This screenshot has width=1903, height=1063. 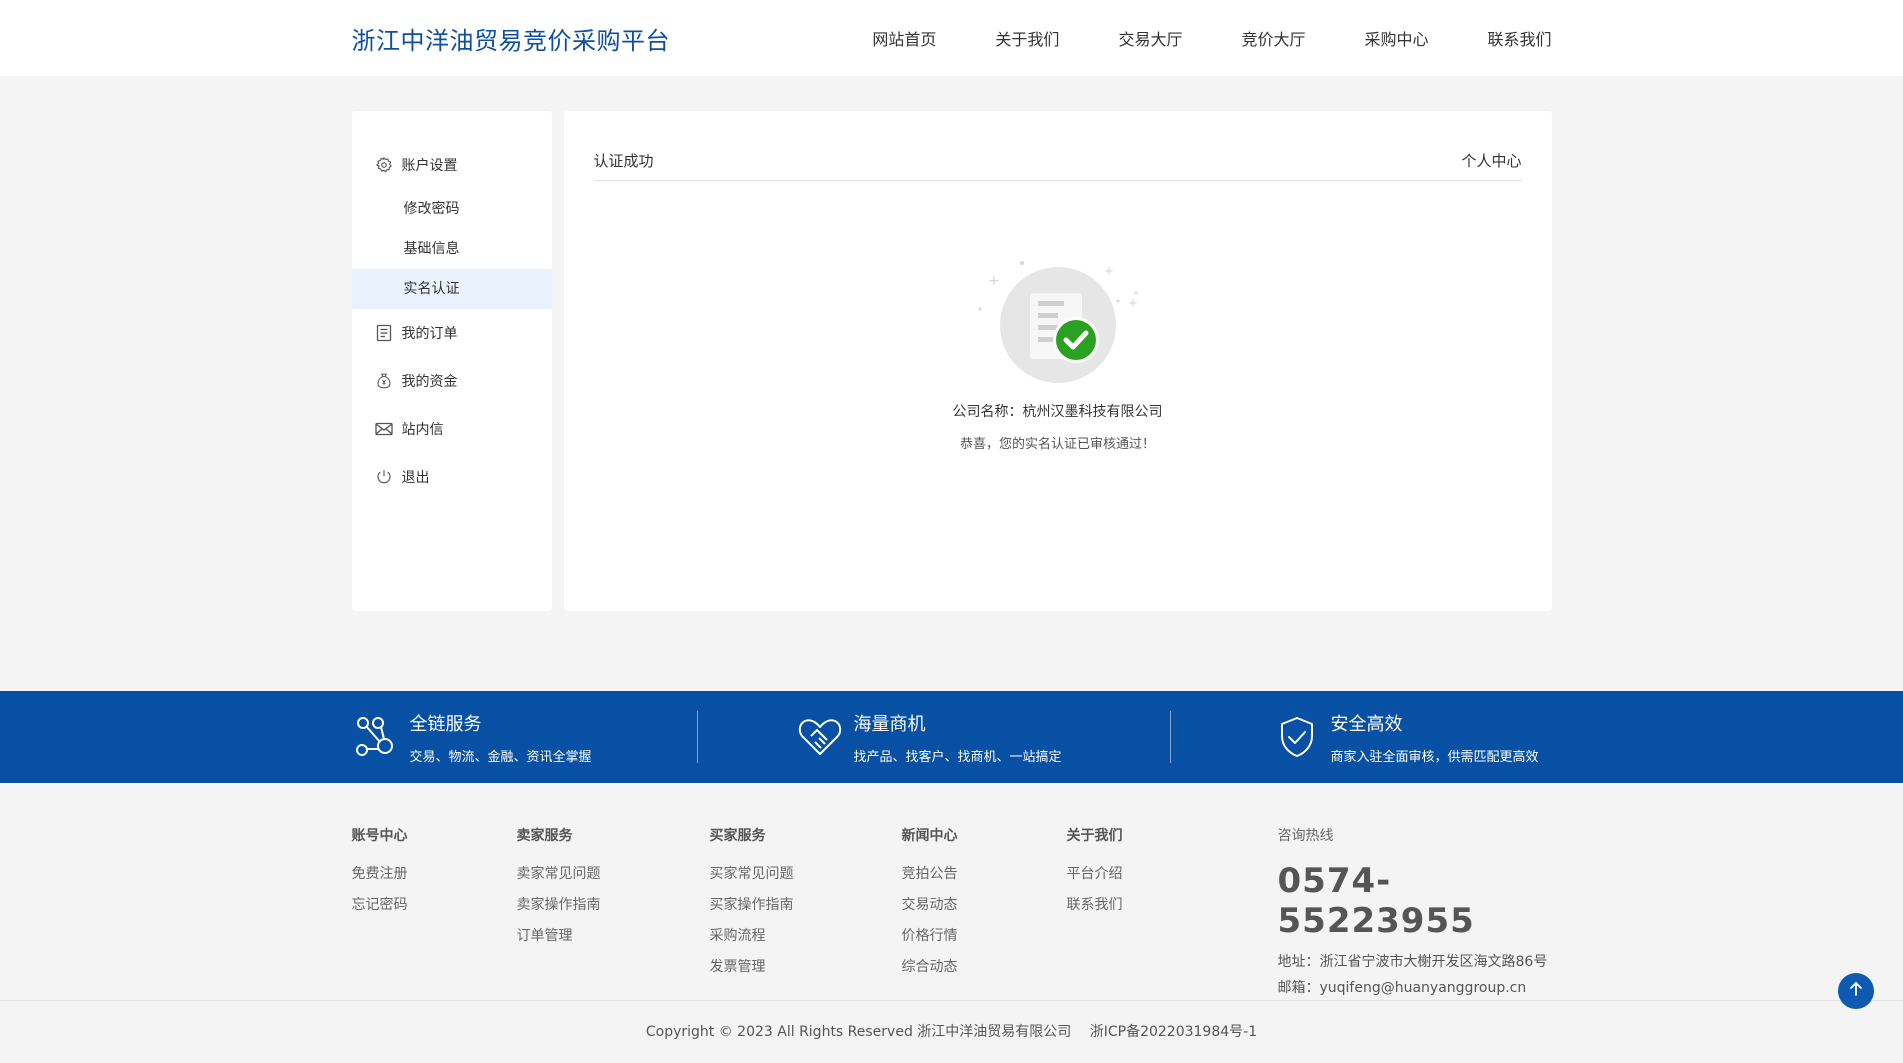 I want to click on money-bag-icon, so click(x=384, y=381).